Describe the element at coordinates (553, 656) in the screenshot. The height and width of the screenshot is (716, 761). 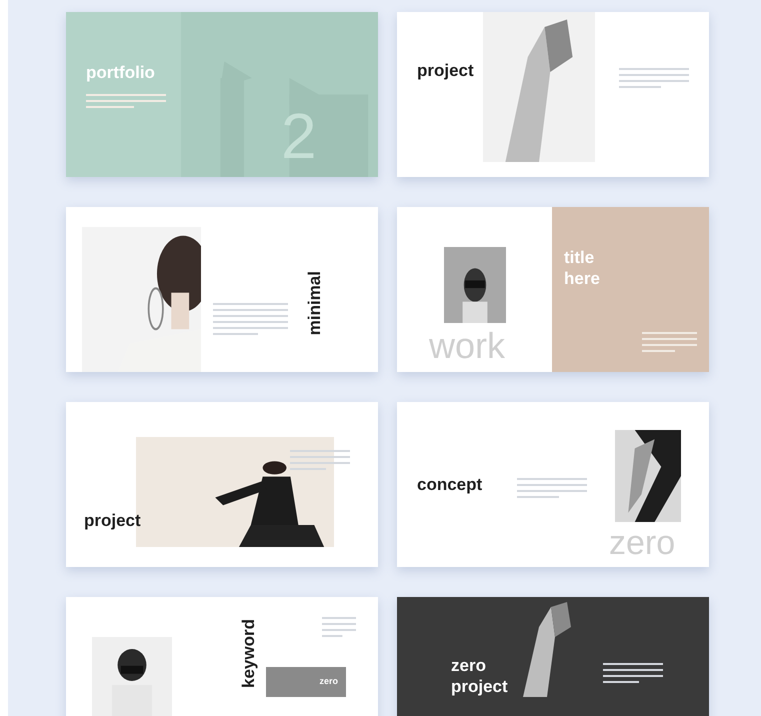
I see `slide-card: zero project` at that location.